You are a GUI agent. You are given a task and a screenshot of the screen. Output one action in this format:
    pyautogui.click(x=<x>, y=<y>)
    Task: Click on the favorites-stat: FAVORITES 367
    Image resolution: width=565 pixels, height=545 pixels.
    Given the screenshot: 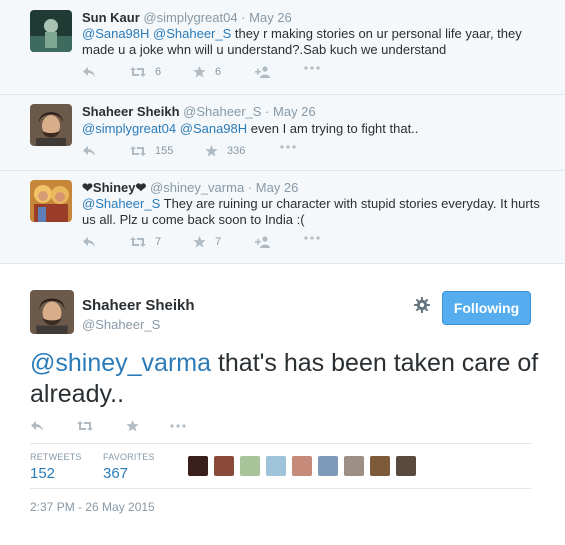 What is the action you would take?
    pyautogui.click(x=129, y=467)
    